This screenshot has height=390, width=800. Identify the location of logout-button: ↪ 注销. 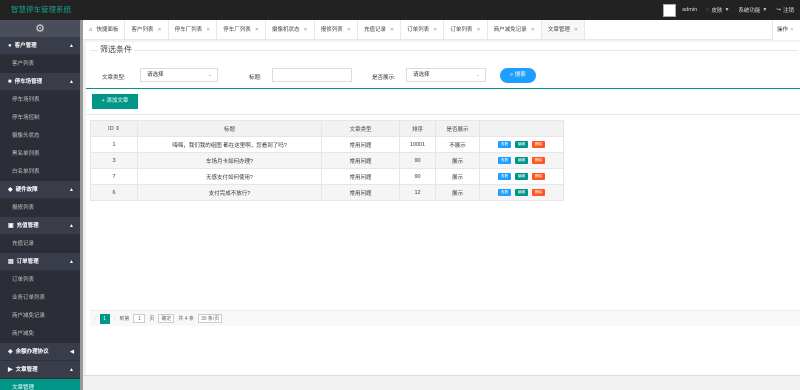
(785, 10).